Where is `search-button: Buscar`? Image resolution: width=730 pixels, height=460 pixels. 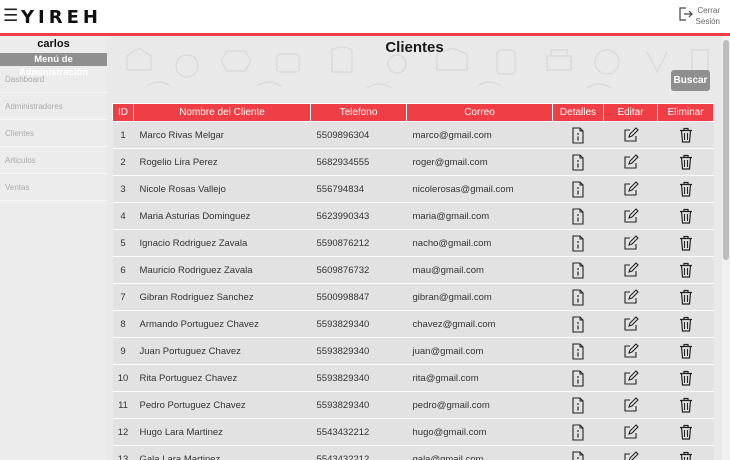
search-button: Buscar is located at coordinates (690, 80).